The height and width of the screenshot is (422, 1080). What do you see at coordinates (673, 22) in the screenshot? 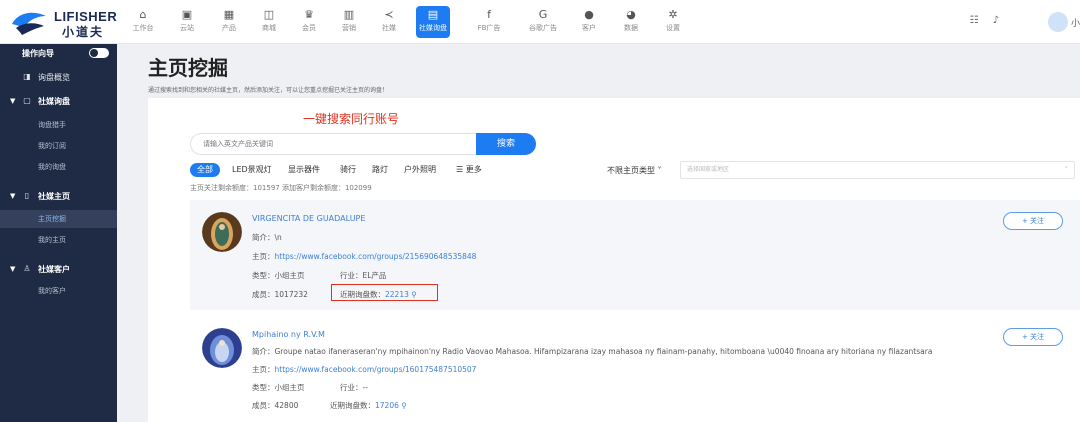
I see `nav-item-settings: ✲ 设置` at bounding box center [673, 22].